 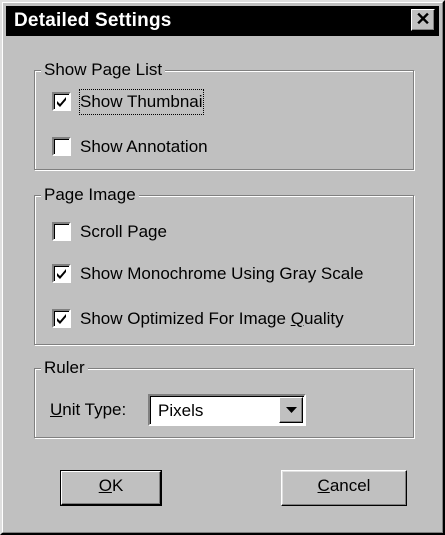 I want to click on show-optimized-label-pre: Show Optimized For Image, so click(x=185, y=318).